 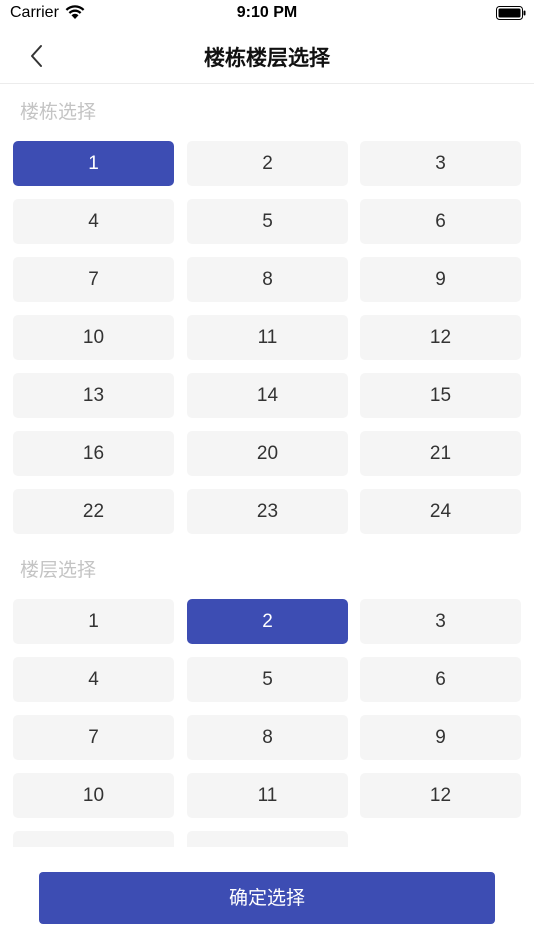 I want to click on floor-option: 12, so click(x=440, y=795).